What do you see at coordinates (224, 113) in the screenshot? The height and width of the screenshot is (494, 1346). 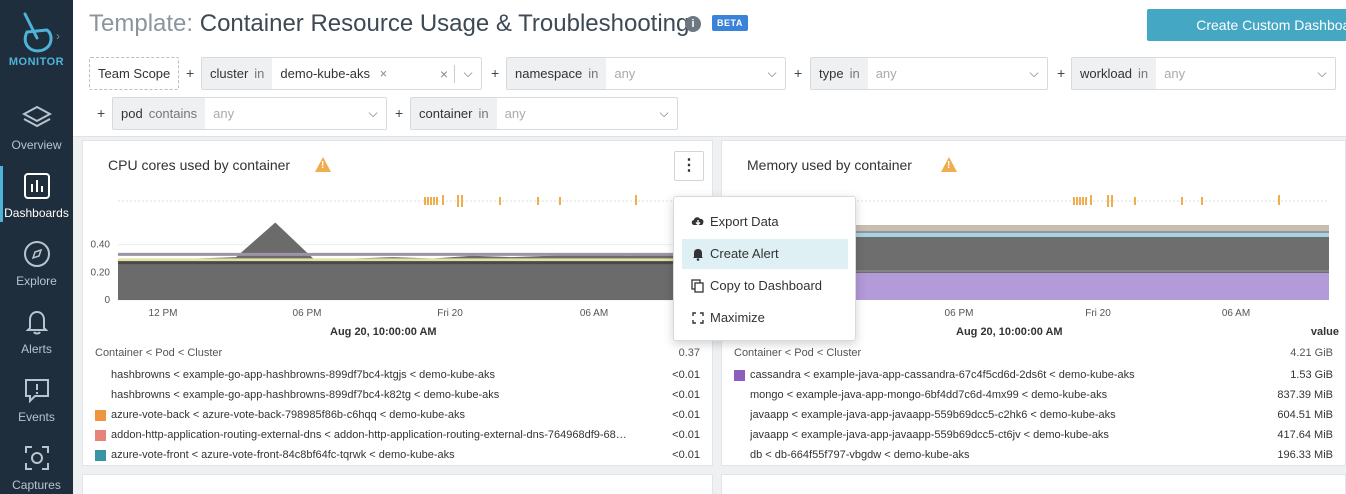 I see `pod-filter-value: any` at bounding box center [224, 113].